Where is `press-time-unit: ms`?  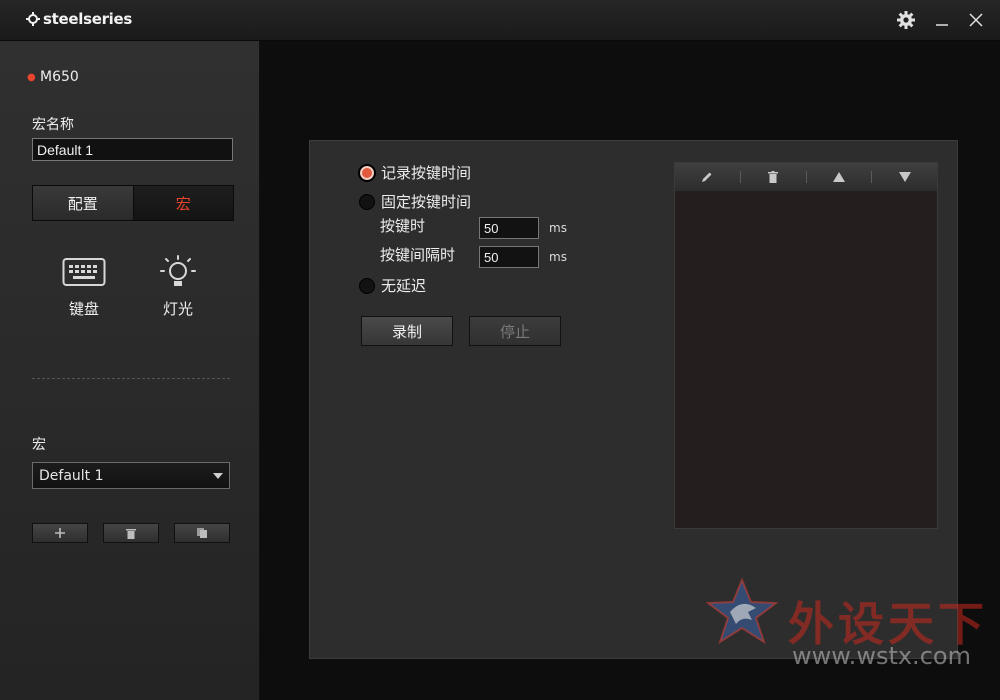
press-time-unit: ms is located at coordinates (558, 228).